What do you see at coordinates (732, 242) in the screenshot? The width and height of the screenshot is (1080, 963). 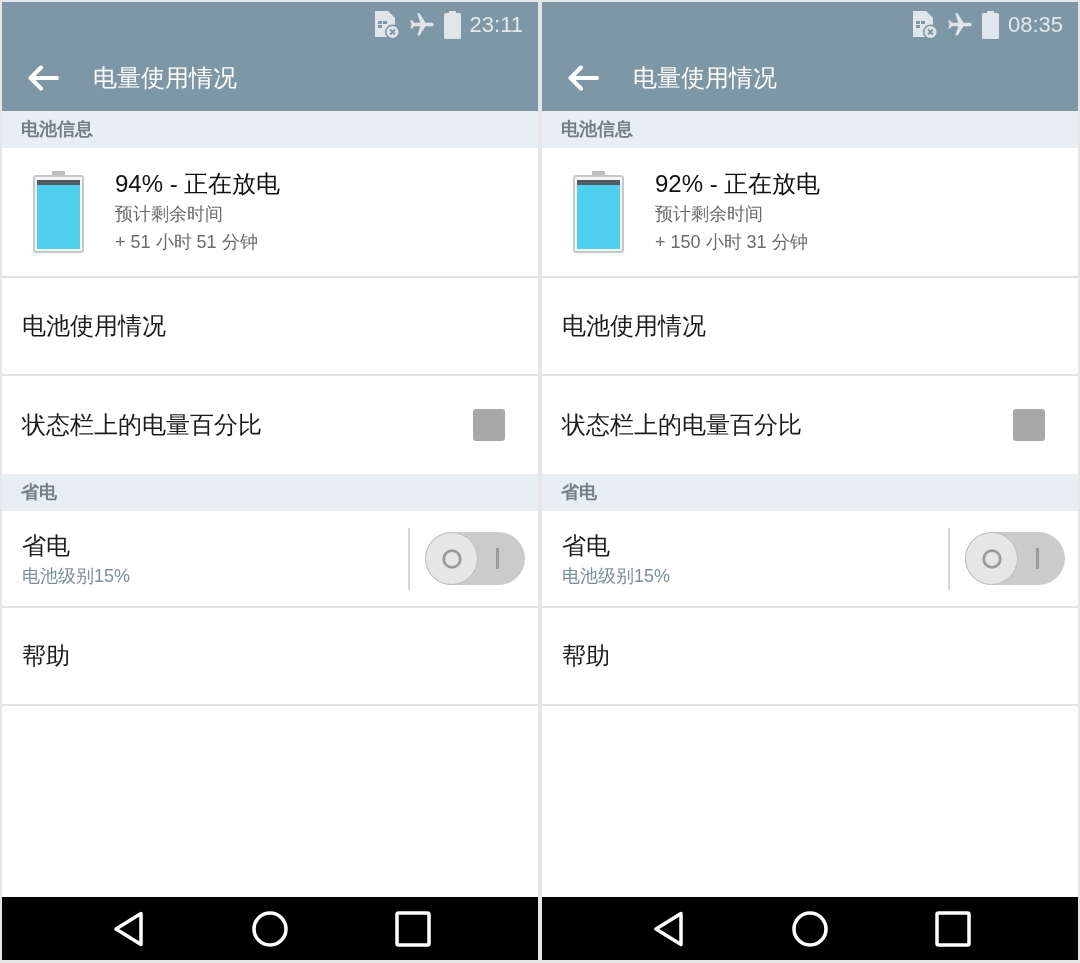 I see `status-detail: + 150 小时 31 分钟` at bounding box center [732, 242].